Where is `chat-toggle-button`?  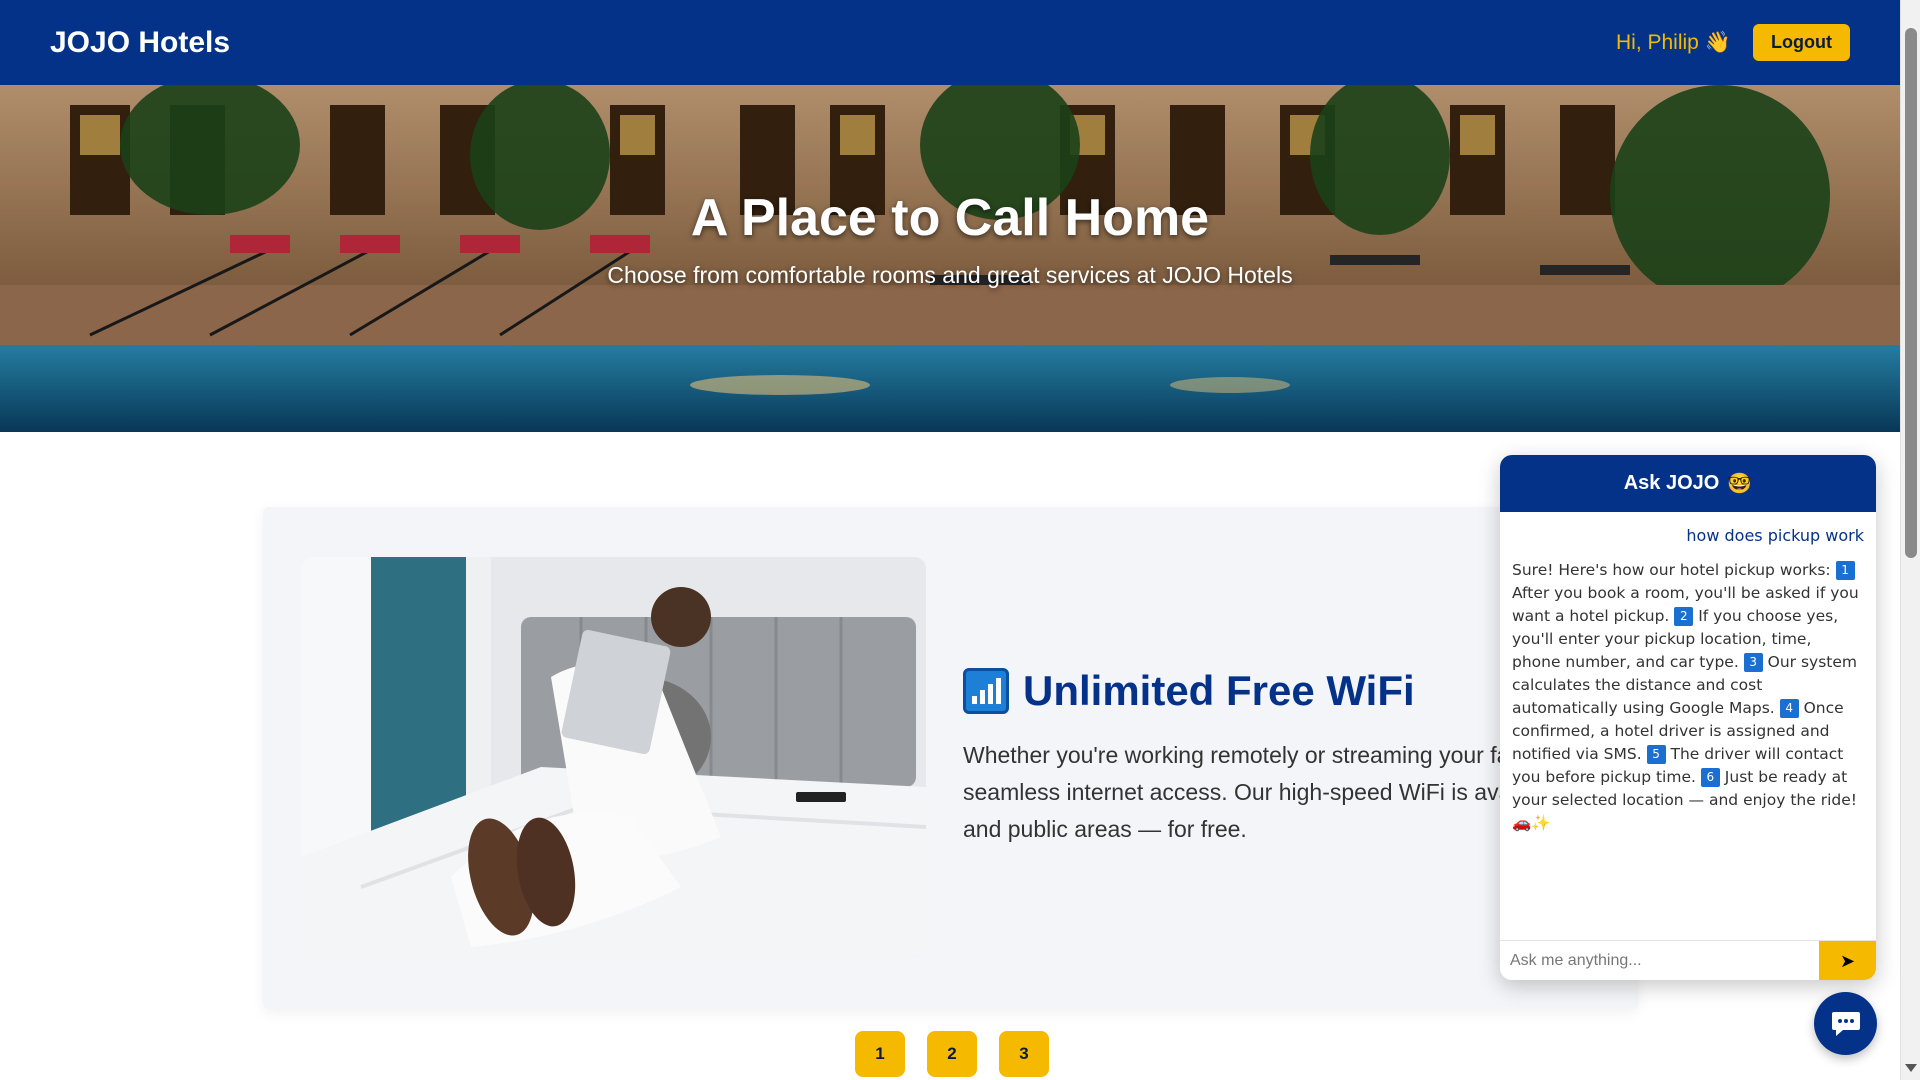
chat-toggle-button is located at coordinates (1845, 1023).